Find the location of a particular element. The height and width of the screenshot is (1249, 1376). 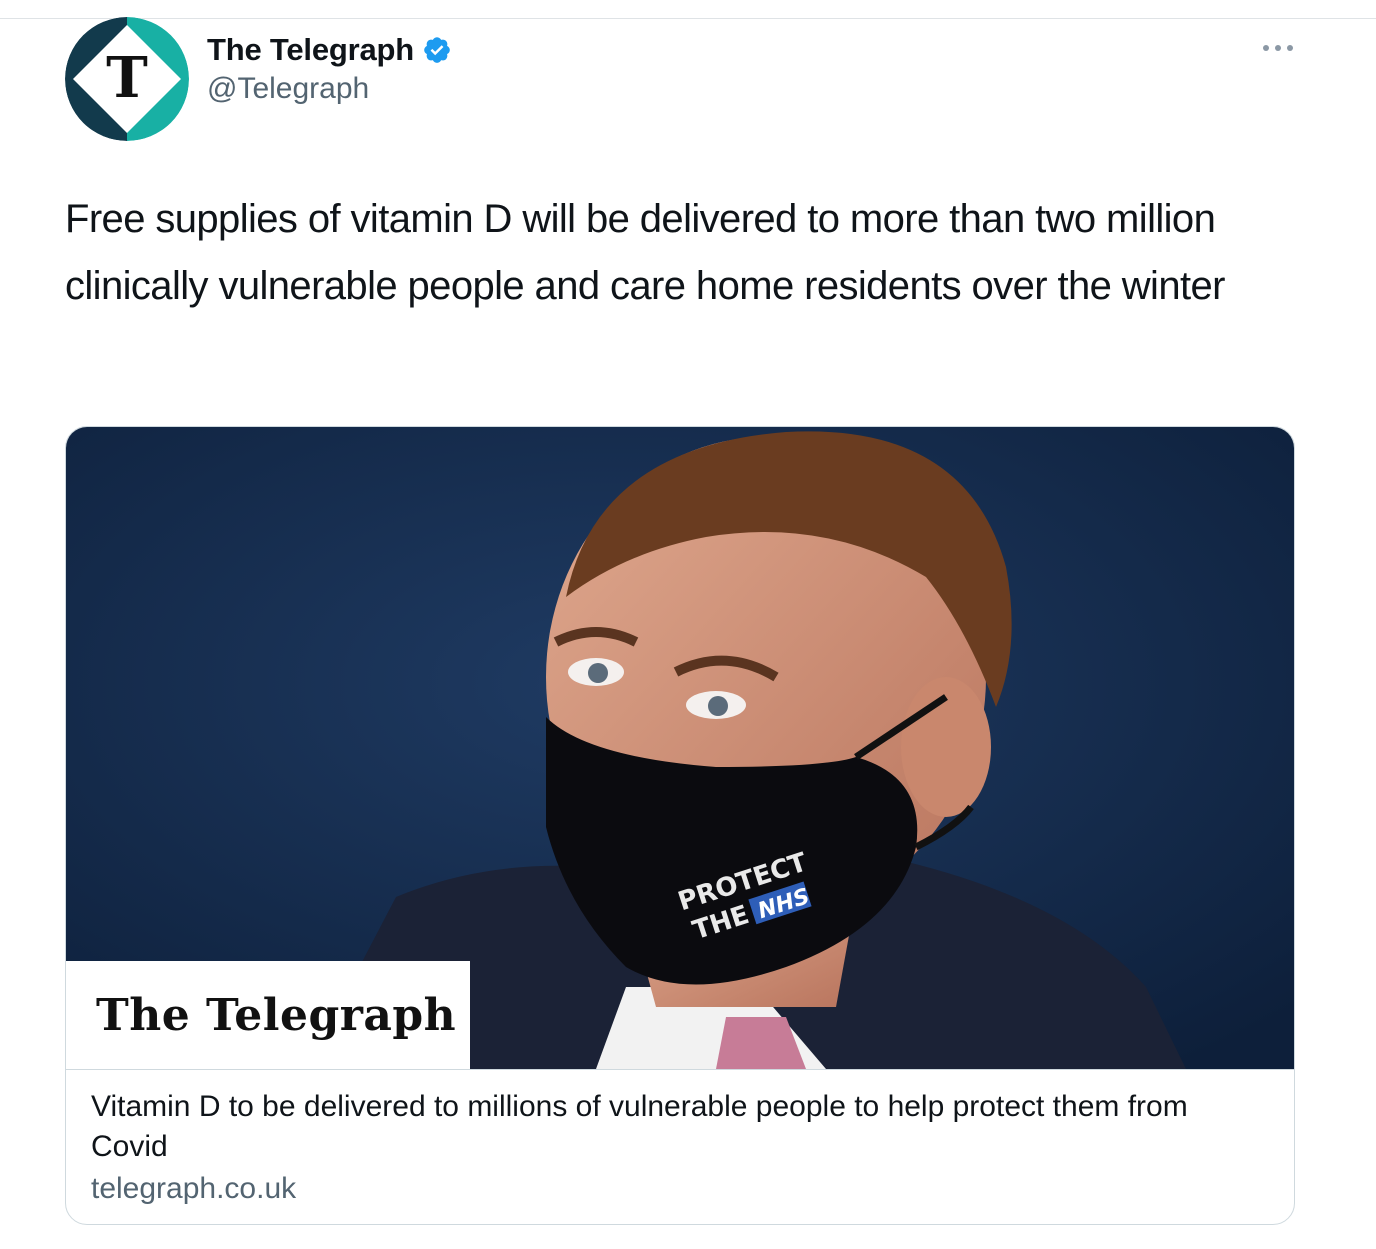

svg-text: T is located at coordinates (127, 78).